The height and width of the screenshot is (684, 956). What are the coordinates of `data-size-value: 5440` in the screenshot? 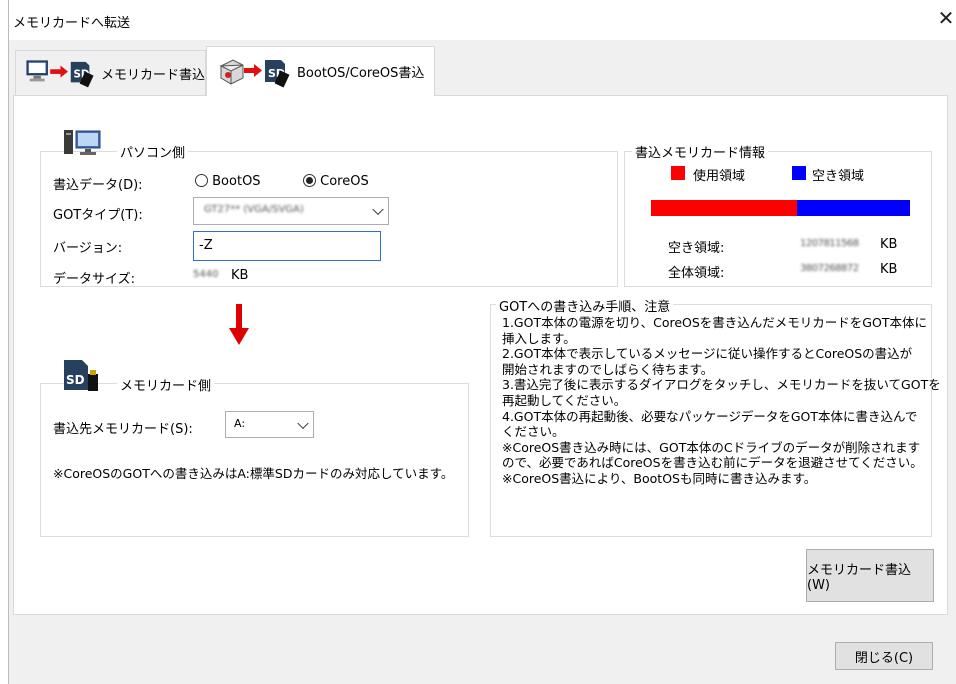 It's located at (206, 274).